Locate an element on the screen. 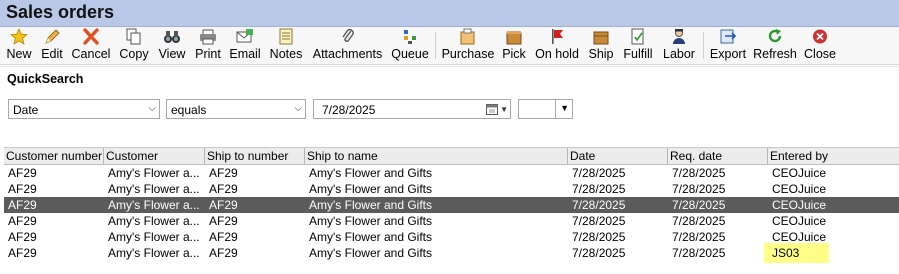 Image resolution: width=899 pixels, height=274 pixels. refresh-button: Refresh is located at coordinates (775, 45).